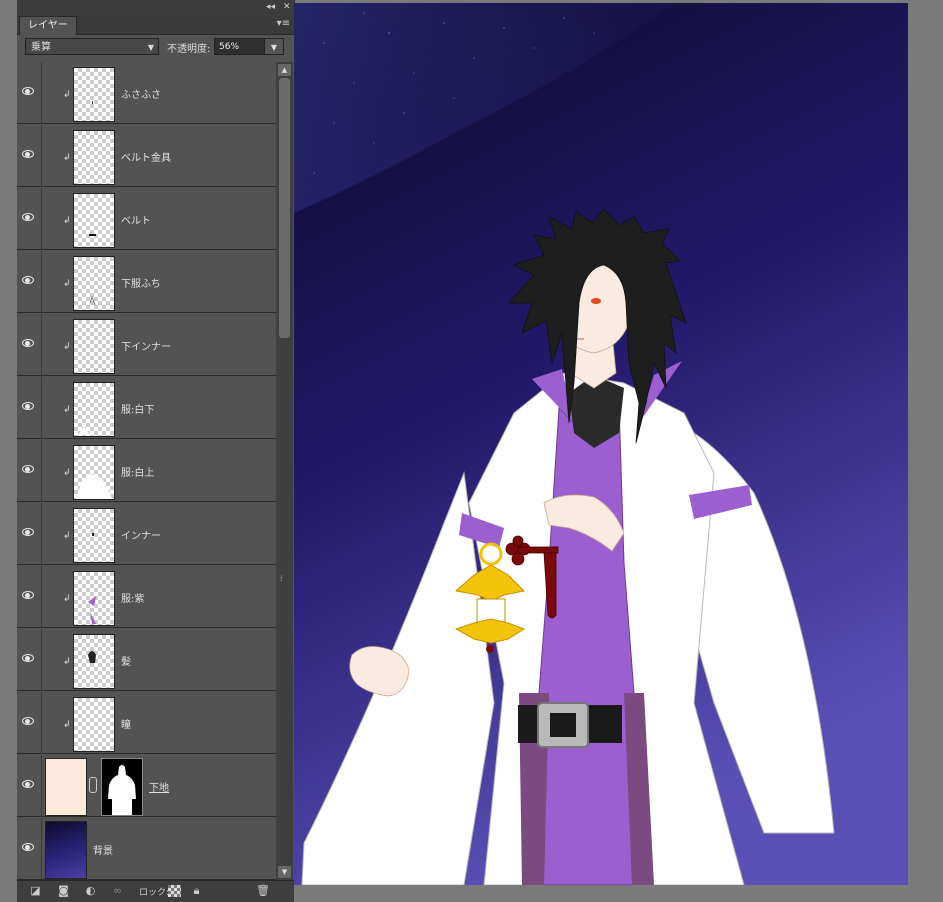  I want to click on layer-row: ↲ 下インナー, so click(146, 345).